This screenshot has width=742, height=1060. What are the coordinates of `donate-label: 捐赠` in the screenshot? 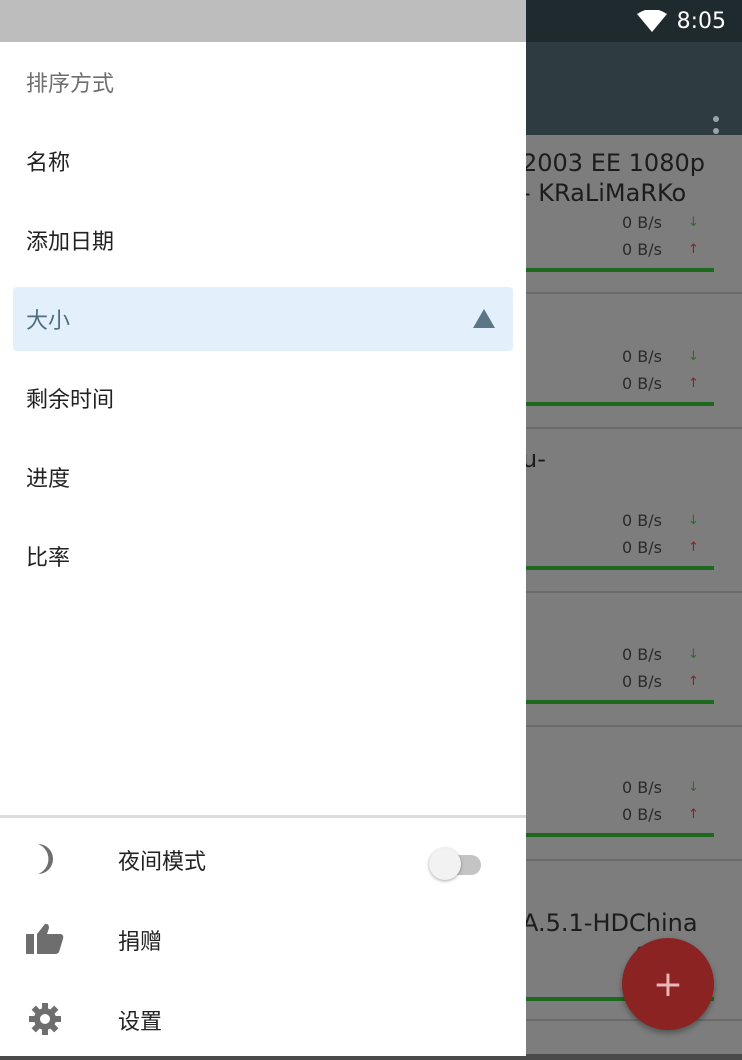 It's located at (140, 942).